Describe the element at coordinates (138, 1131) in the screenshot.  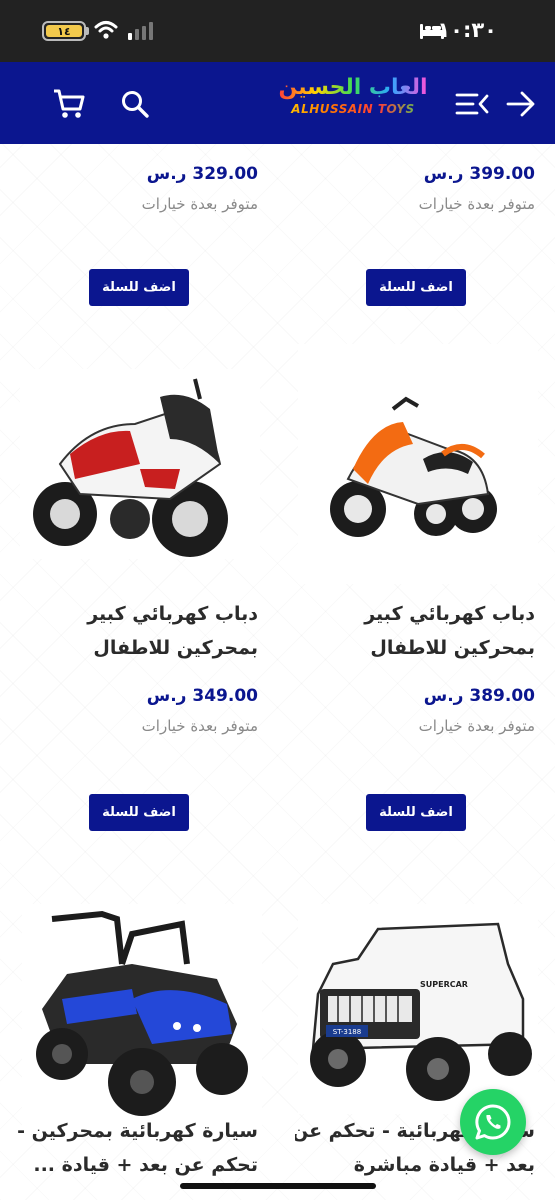
I see `product-title-line-1: سيارة كهربائية بمحركين -` at that location.